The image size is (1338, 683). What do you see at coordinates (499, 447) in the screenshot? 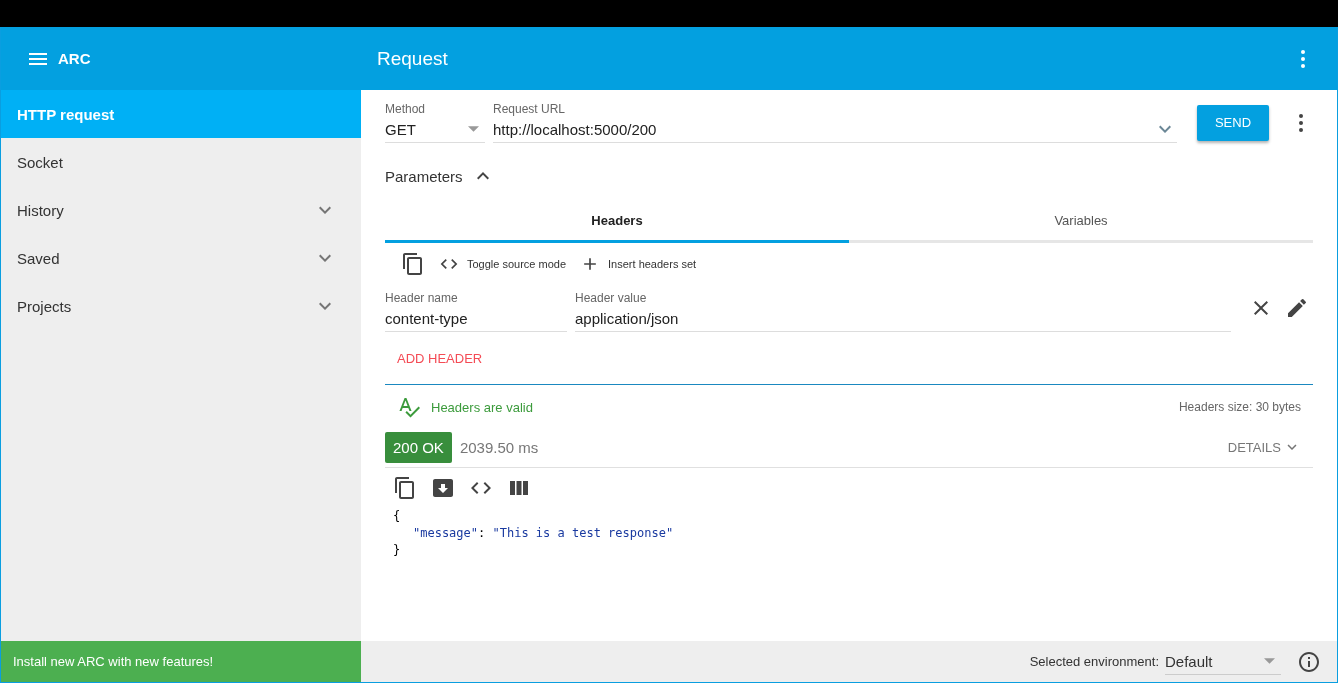
I see `response-time: 2039.50 ms` at bounding box center [499, 447].